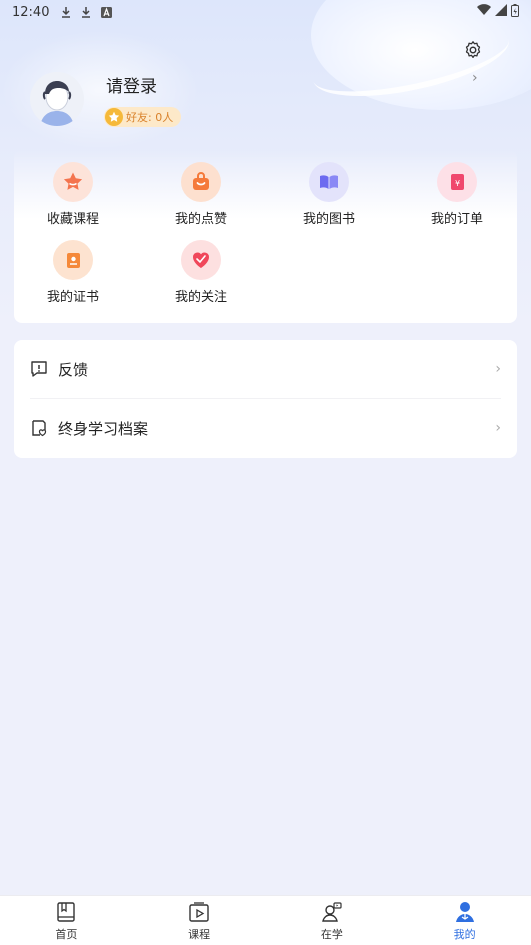 The height and width of the screenshot is (945, 531). Describe the element at coordinates (131, 84) in the screenshot. I see `login-prompt: 请登录` at that location.